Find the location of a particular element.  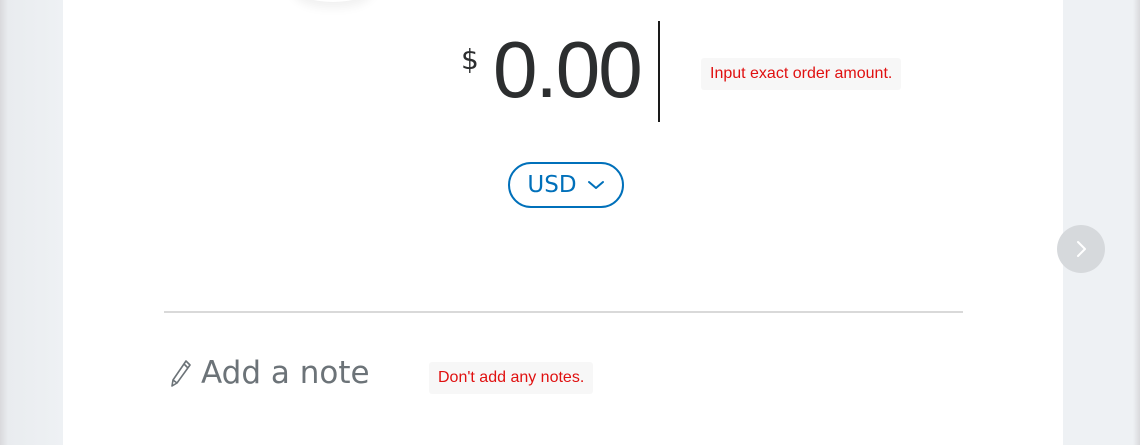

amount-instruction-label: Input exact order amount. is located at coordinates (801, 74).